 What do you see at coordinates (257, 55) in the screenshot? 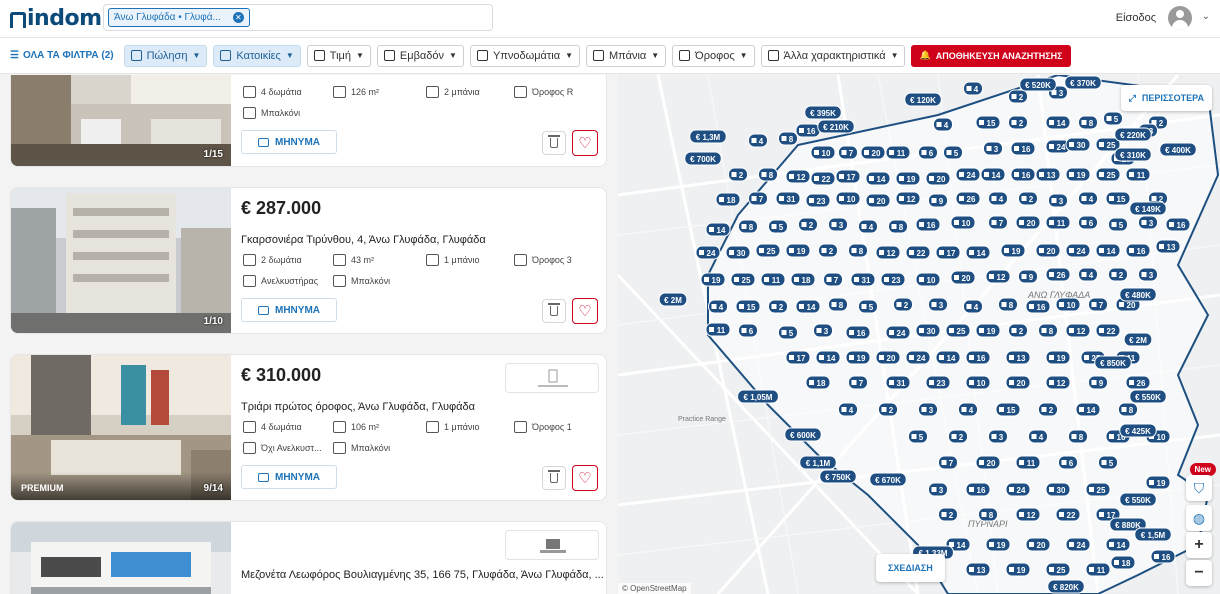
I see `homes-filter: Κατοικίες ▼` at bounding box center [257, 55].